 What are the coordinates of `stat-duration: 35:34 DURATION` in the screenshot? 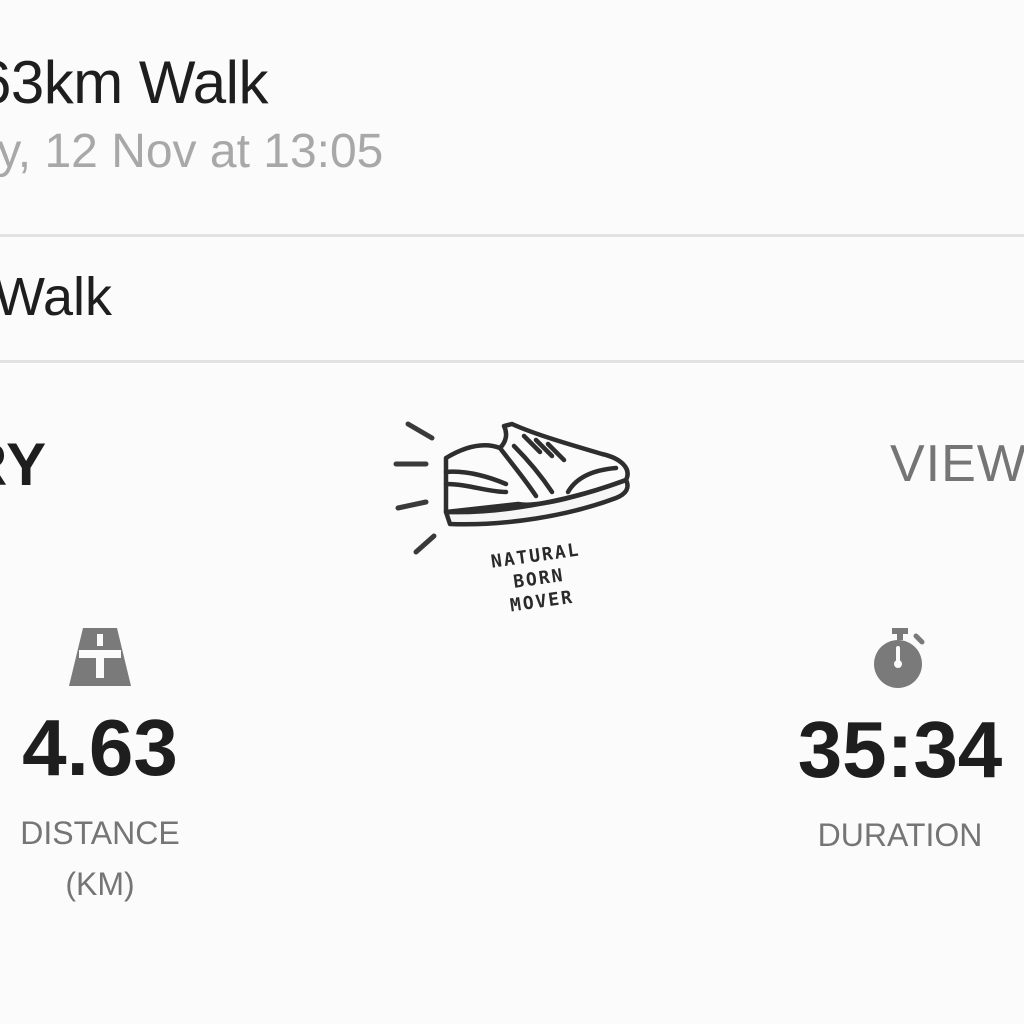 It's located at (900, 742).